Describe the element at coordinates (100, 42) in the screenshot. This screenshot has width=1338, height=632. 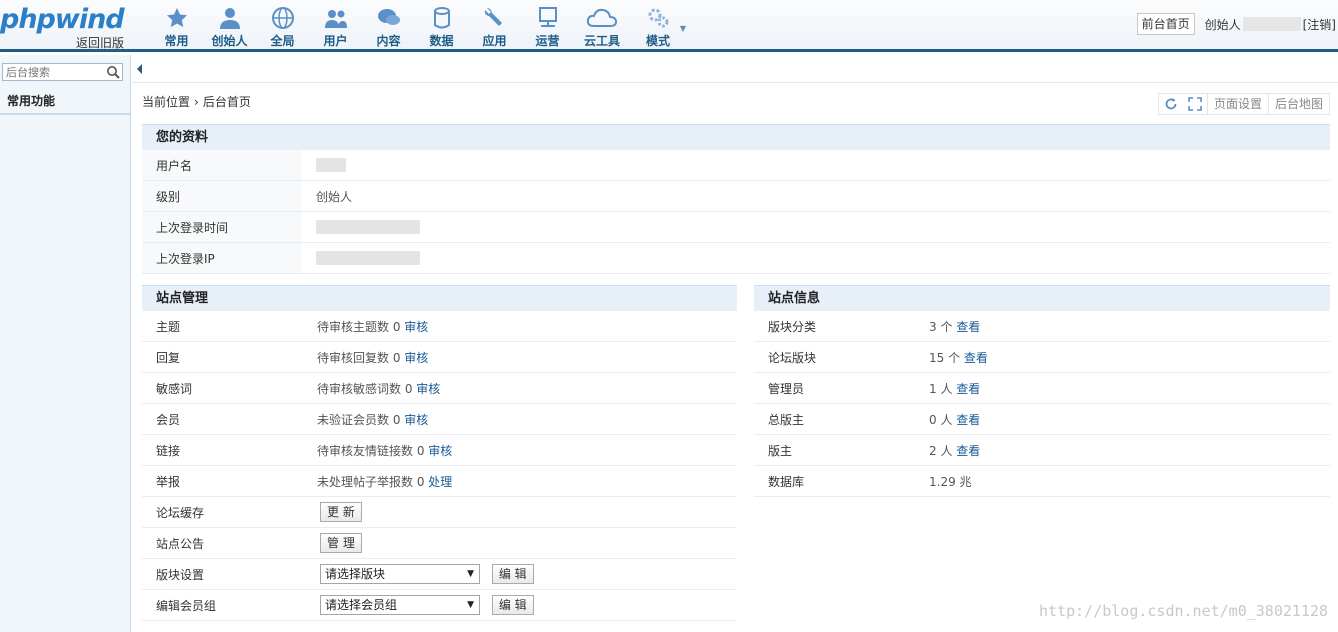
I see `back-to-old-version-link: 返回旧版` at that location.